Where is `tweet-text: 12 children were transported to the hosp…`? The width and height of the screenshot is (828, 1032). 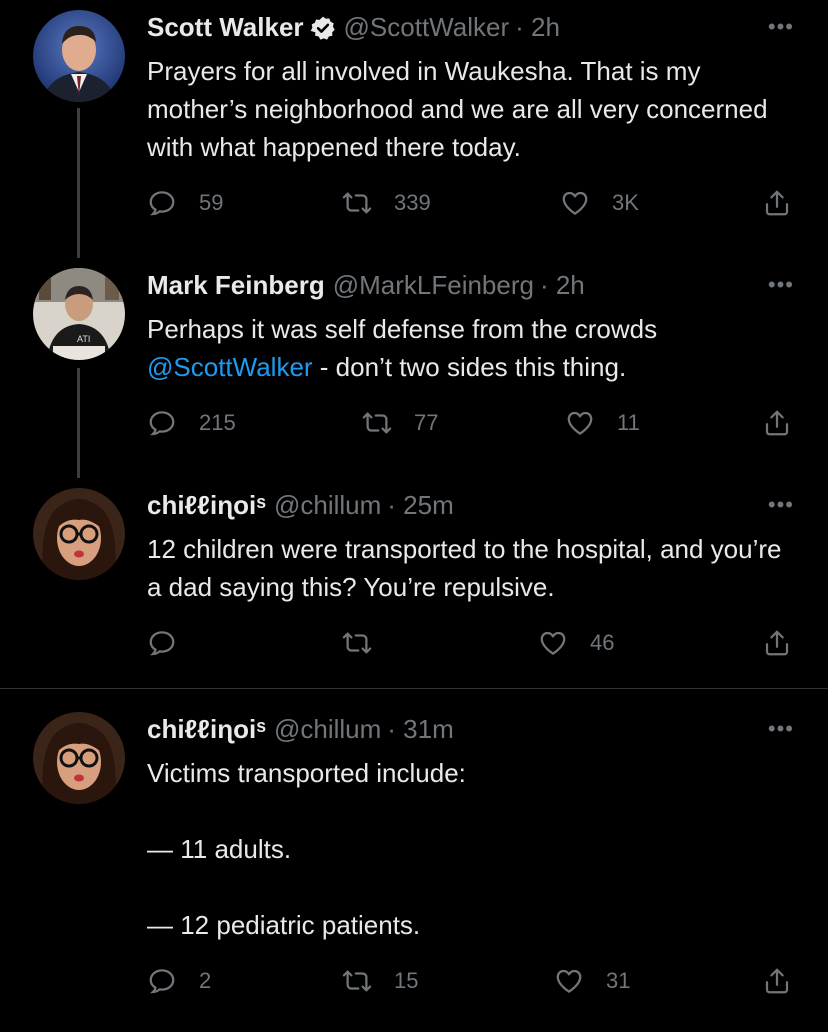
tweet-text: 12 children were transported to the hosp… is located at coordinates (468, 568).